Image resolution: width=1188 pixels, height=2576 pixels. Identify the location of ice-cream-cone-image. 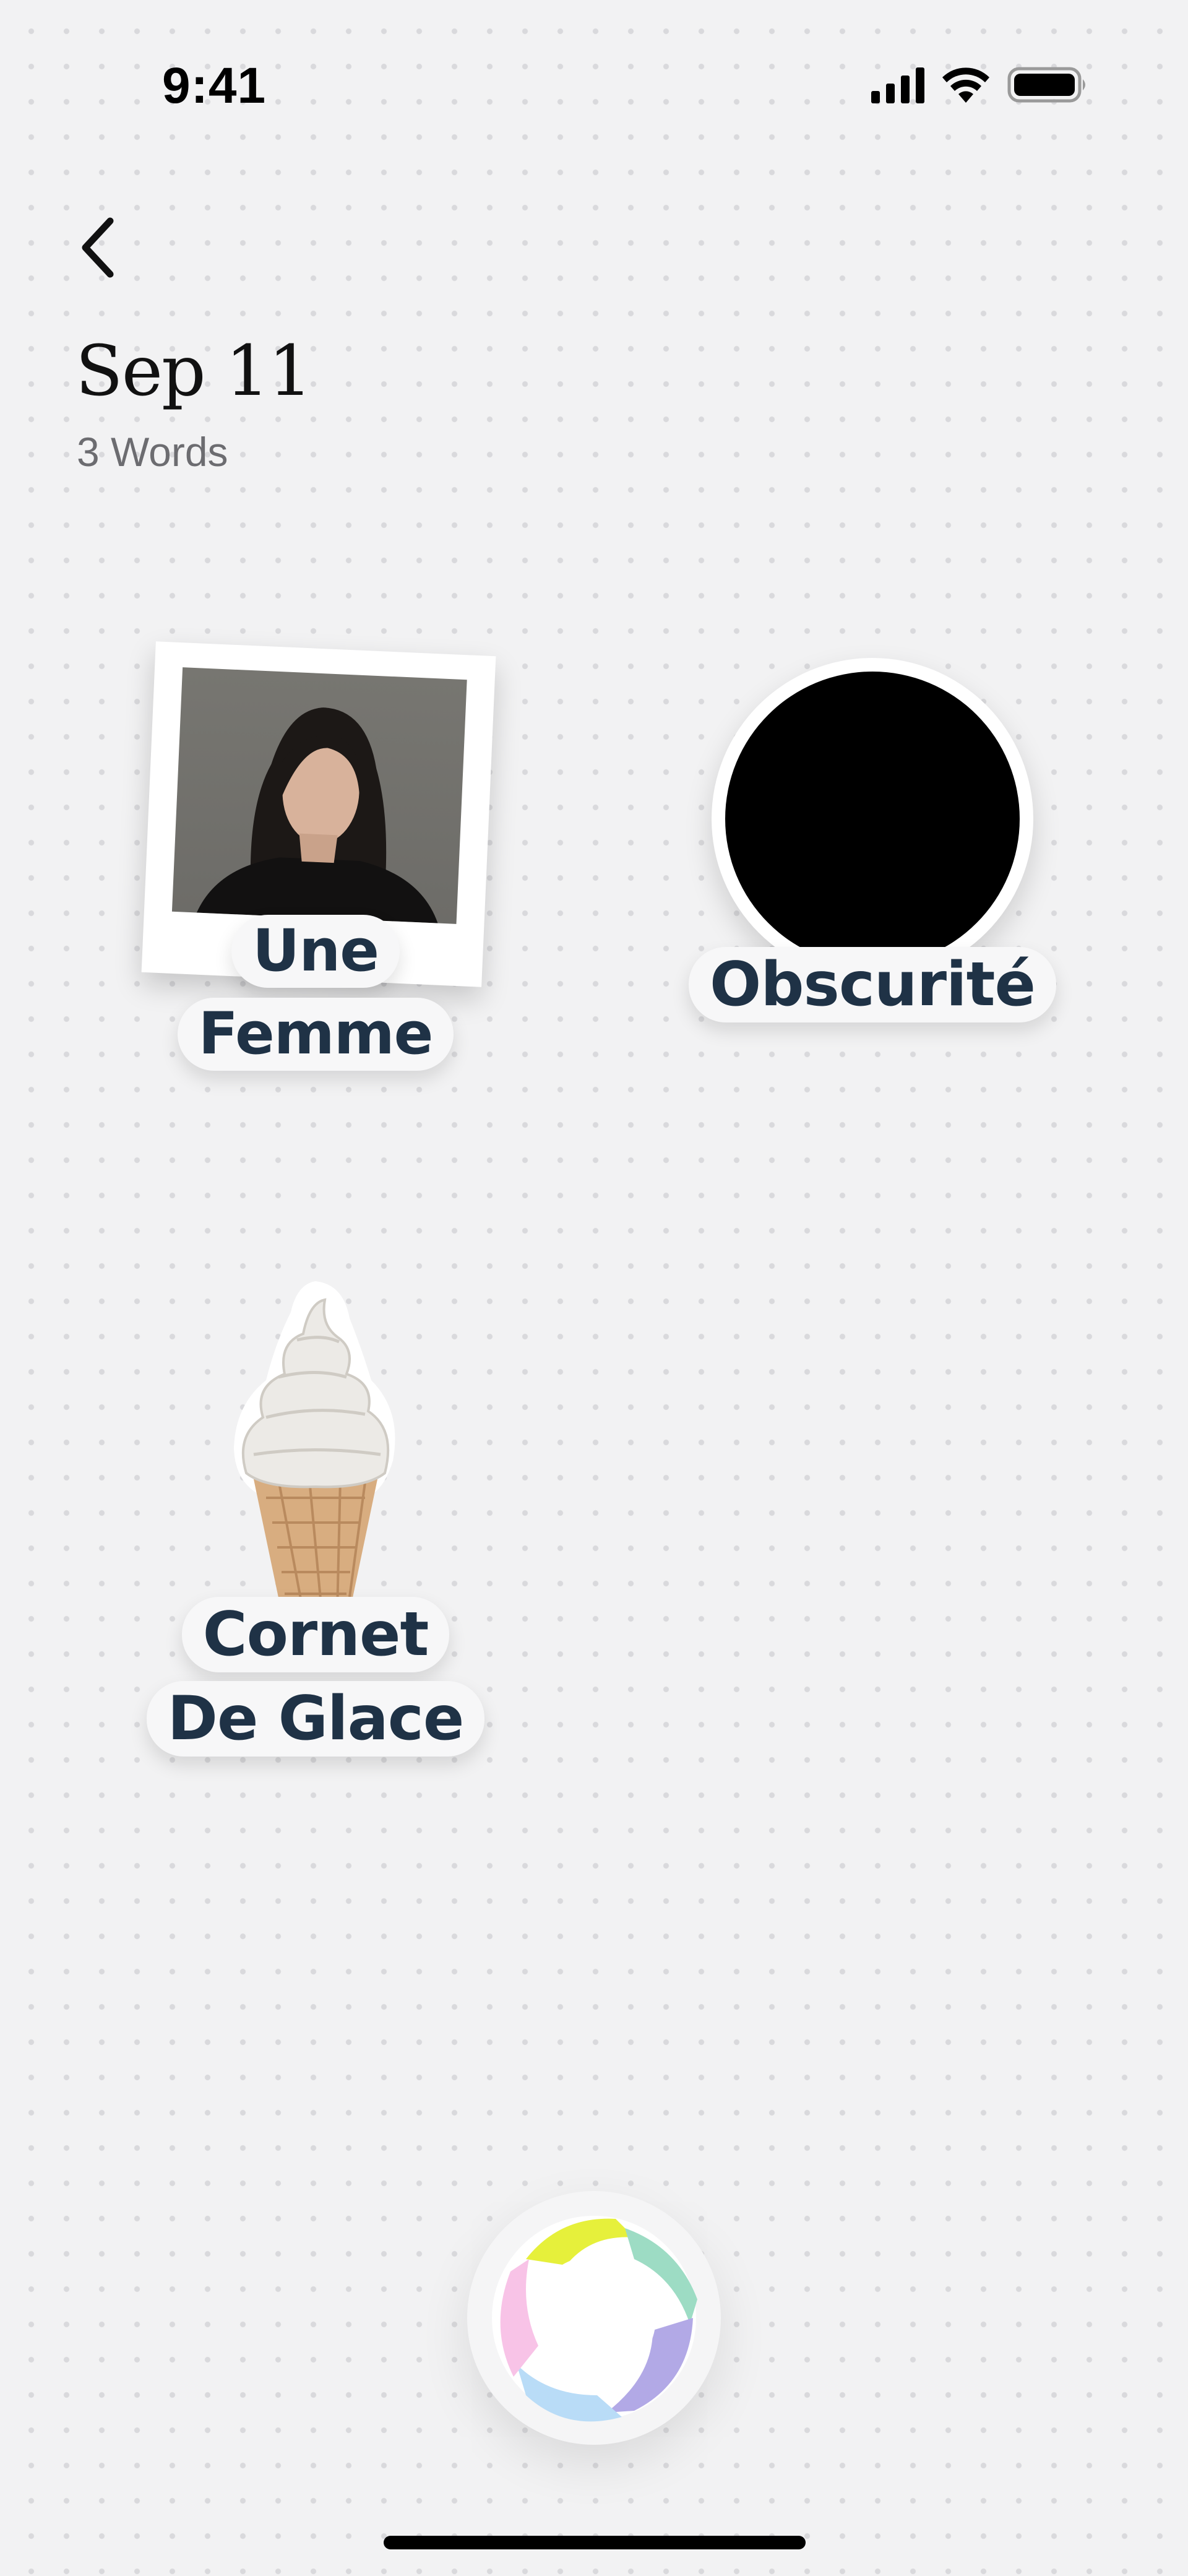
(314, 1451).